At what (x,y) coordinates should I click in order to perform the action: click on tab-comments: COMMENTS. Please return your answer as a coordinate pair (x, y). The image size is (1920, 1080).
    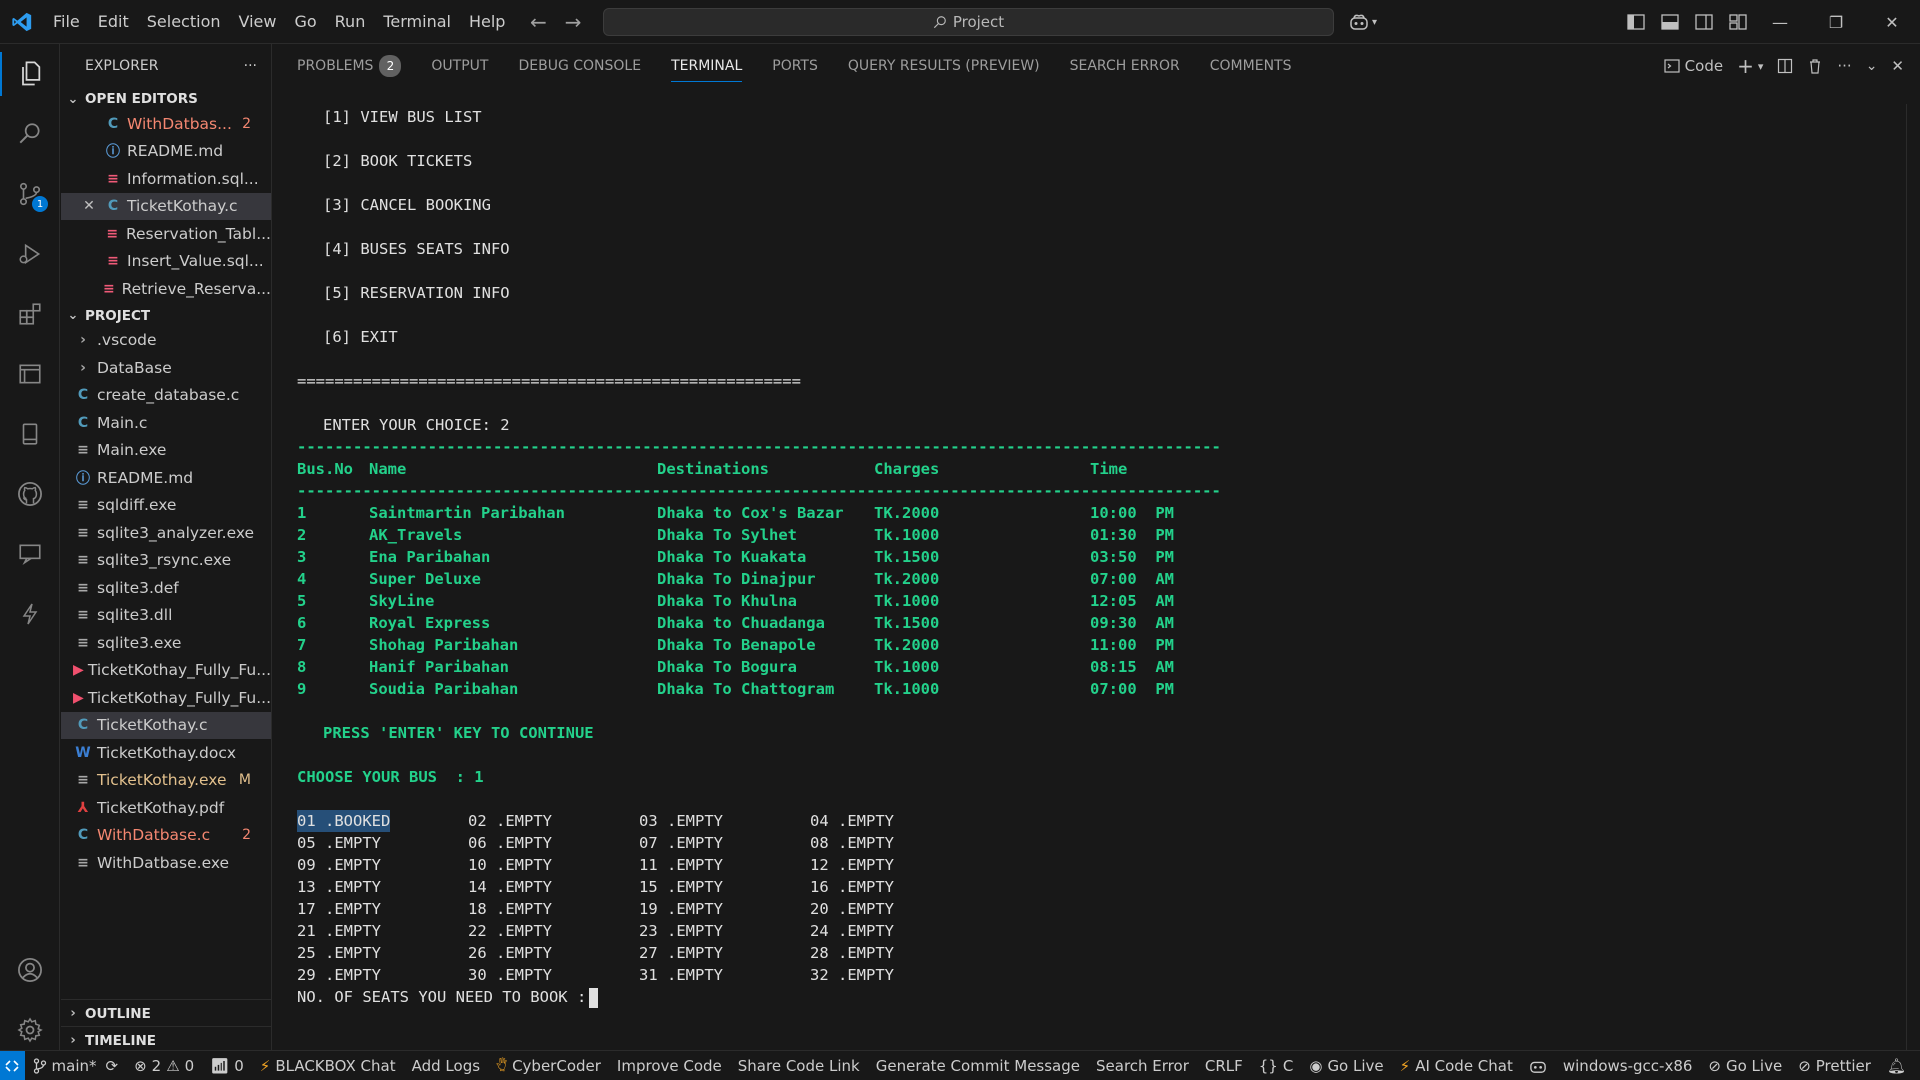
    Looking at the image, I should click on (1251, 66).